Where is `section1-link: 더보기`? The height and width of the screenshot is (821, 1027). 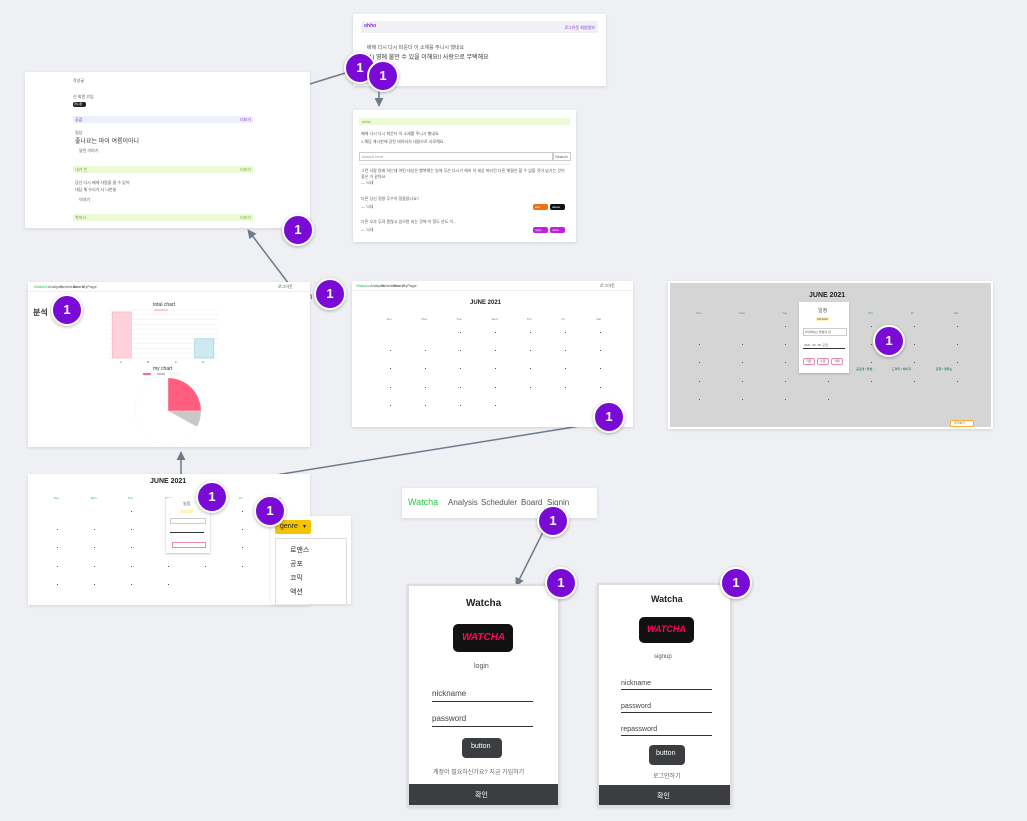
section1-link: 더보기 is located at coordinates (245, 120).